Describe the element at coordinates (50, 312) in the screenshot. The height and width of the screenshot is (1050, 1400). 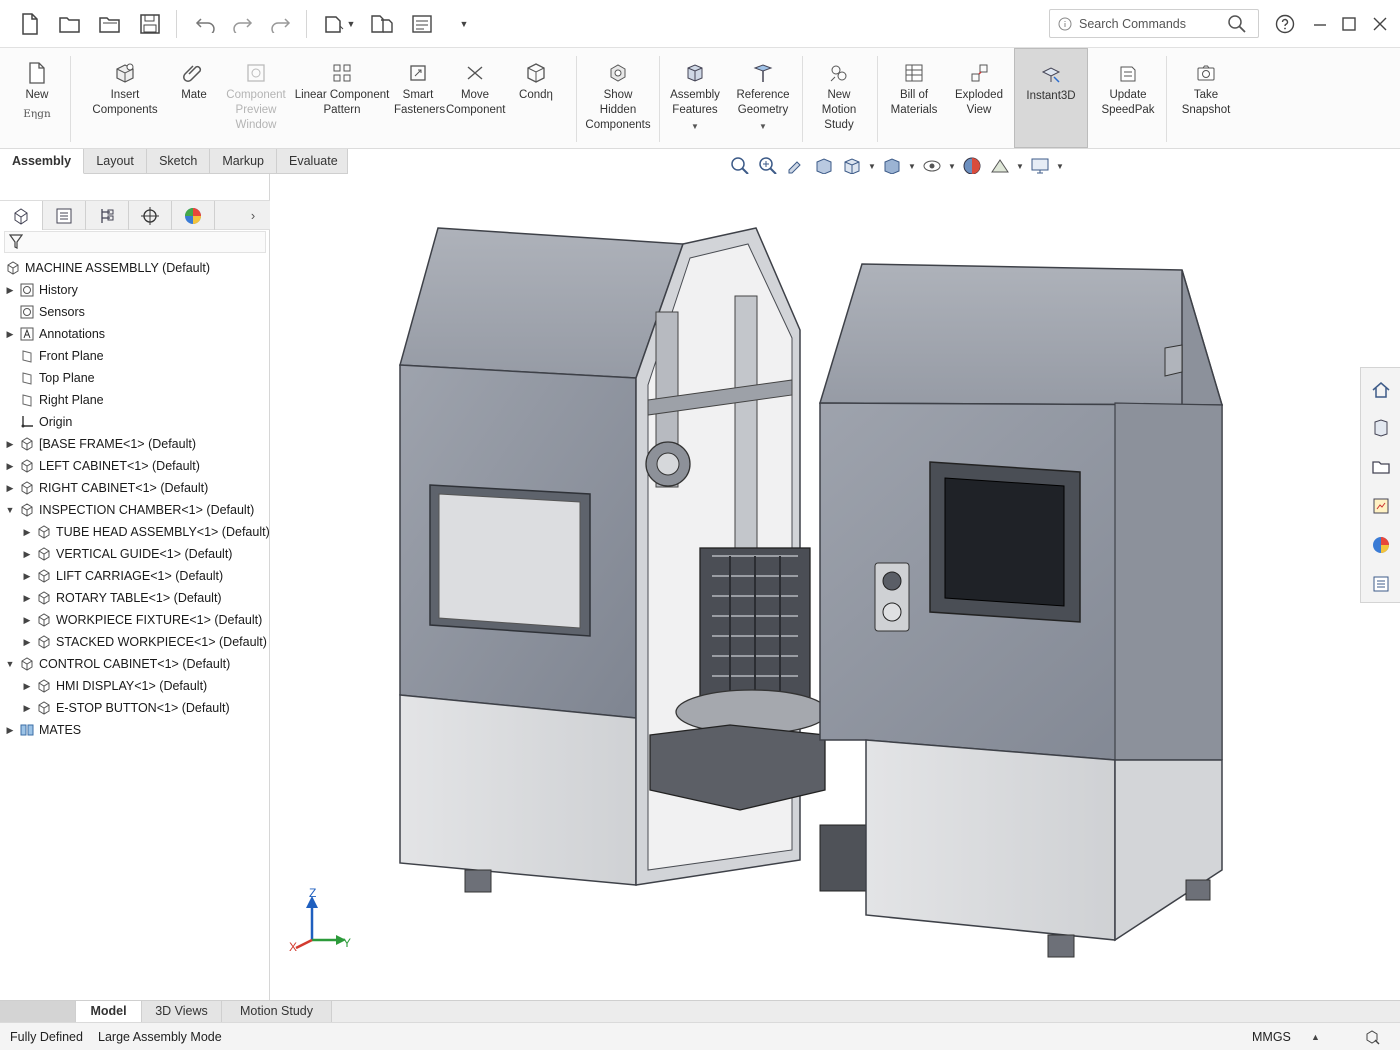
I see `tree-item-sensors: Sensors` at that location.